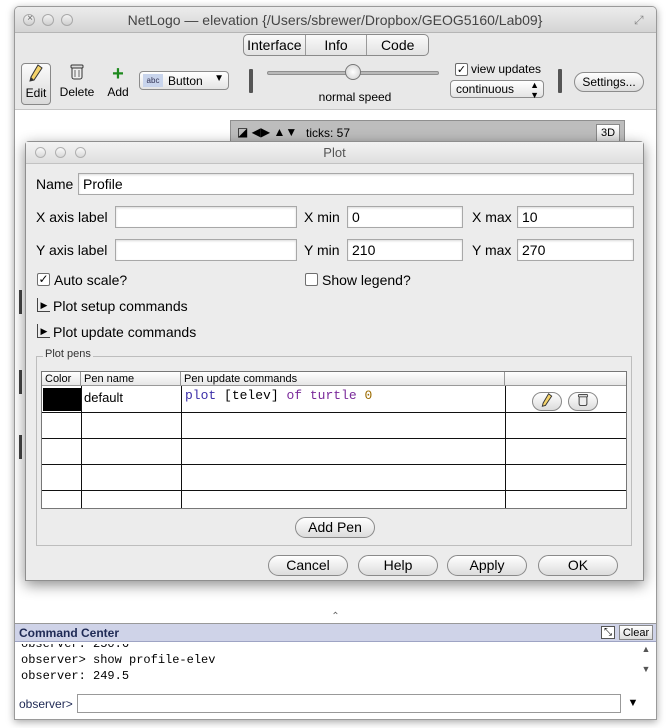  What do you see at coordinates (608, 632) in the screenshot?
I see `popout-icon: ⤡` at bounding box center [608, 632].